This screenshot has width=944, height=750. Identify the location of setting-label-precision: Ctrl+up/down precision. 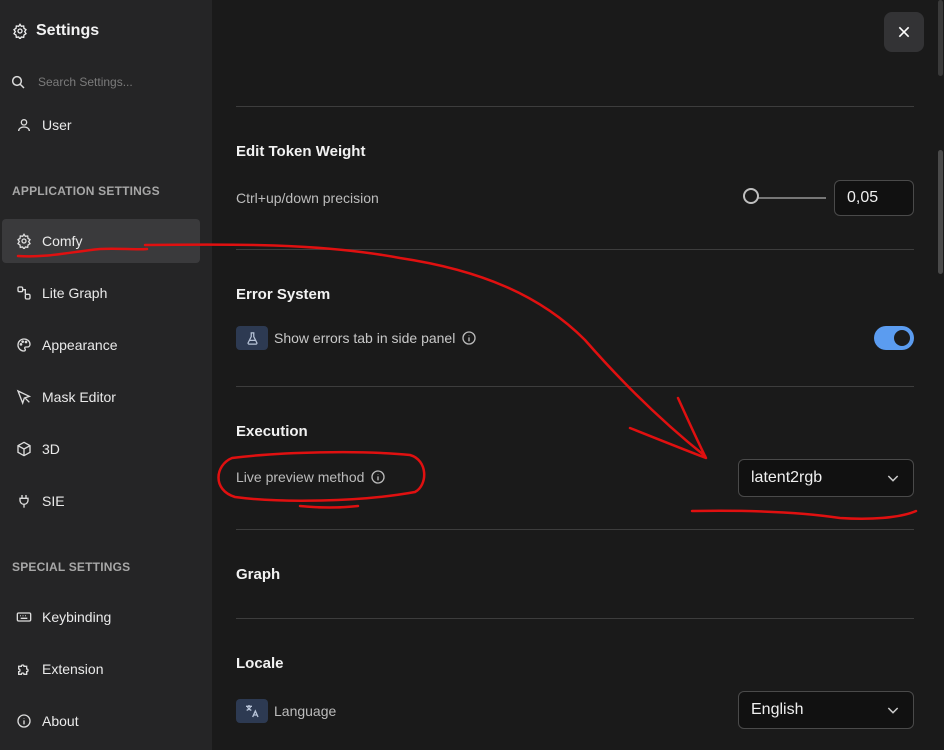
(307, 198).